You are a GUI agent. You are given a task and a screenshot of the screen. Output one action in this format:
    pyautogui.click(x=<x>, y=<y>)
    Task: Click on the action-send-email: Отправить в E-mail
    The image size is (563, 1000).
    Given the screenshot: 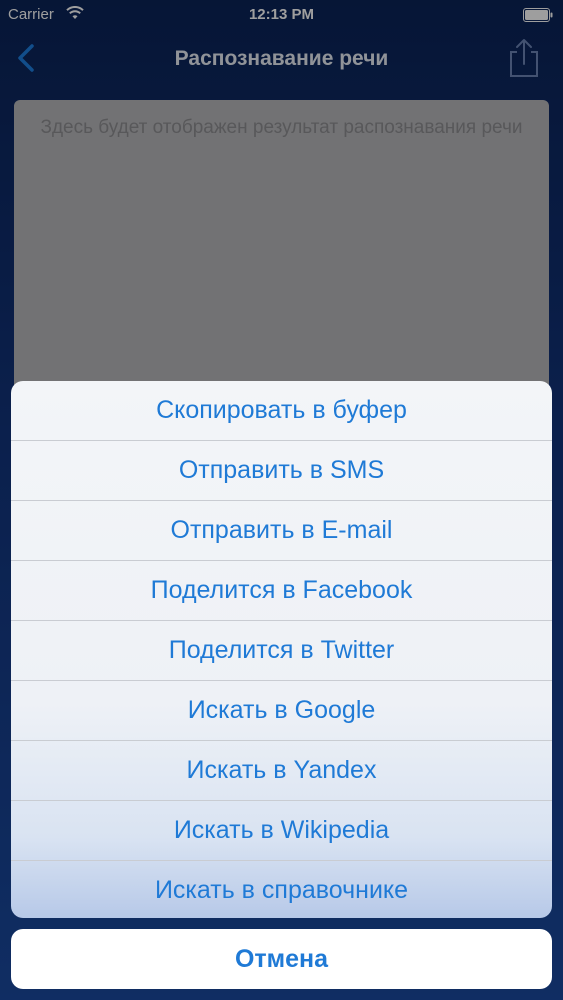 What is the action you would take?
    pyautogui.click(x=281, y=531)
    